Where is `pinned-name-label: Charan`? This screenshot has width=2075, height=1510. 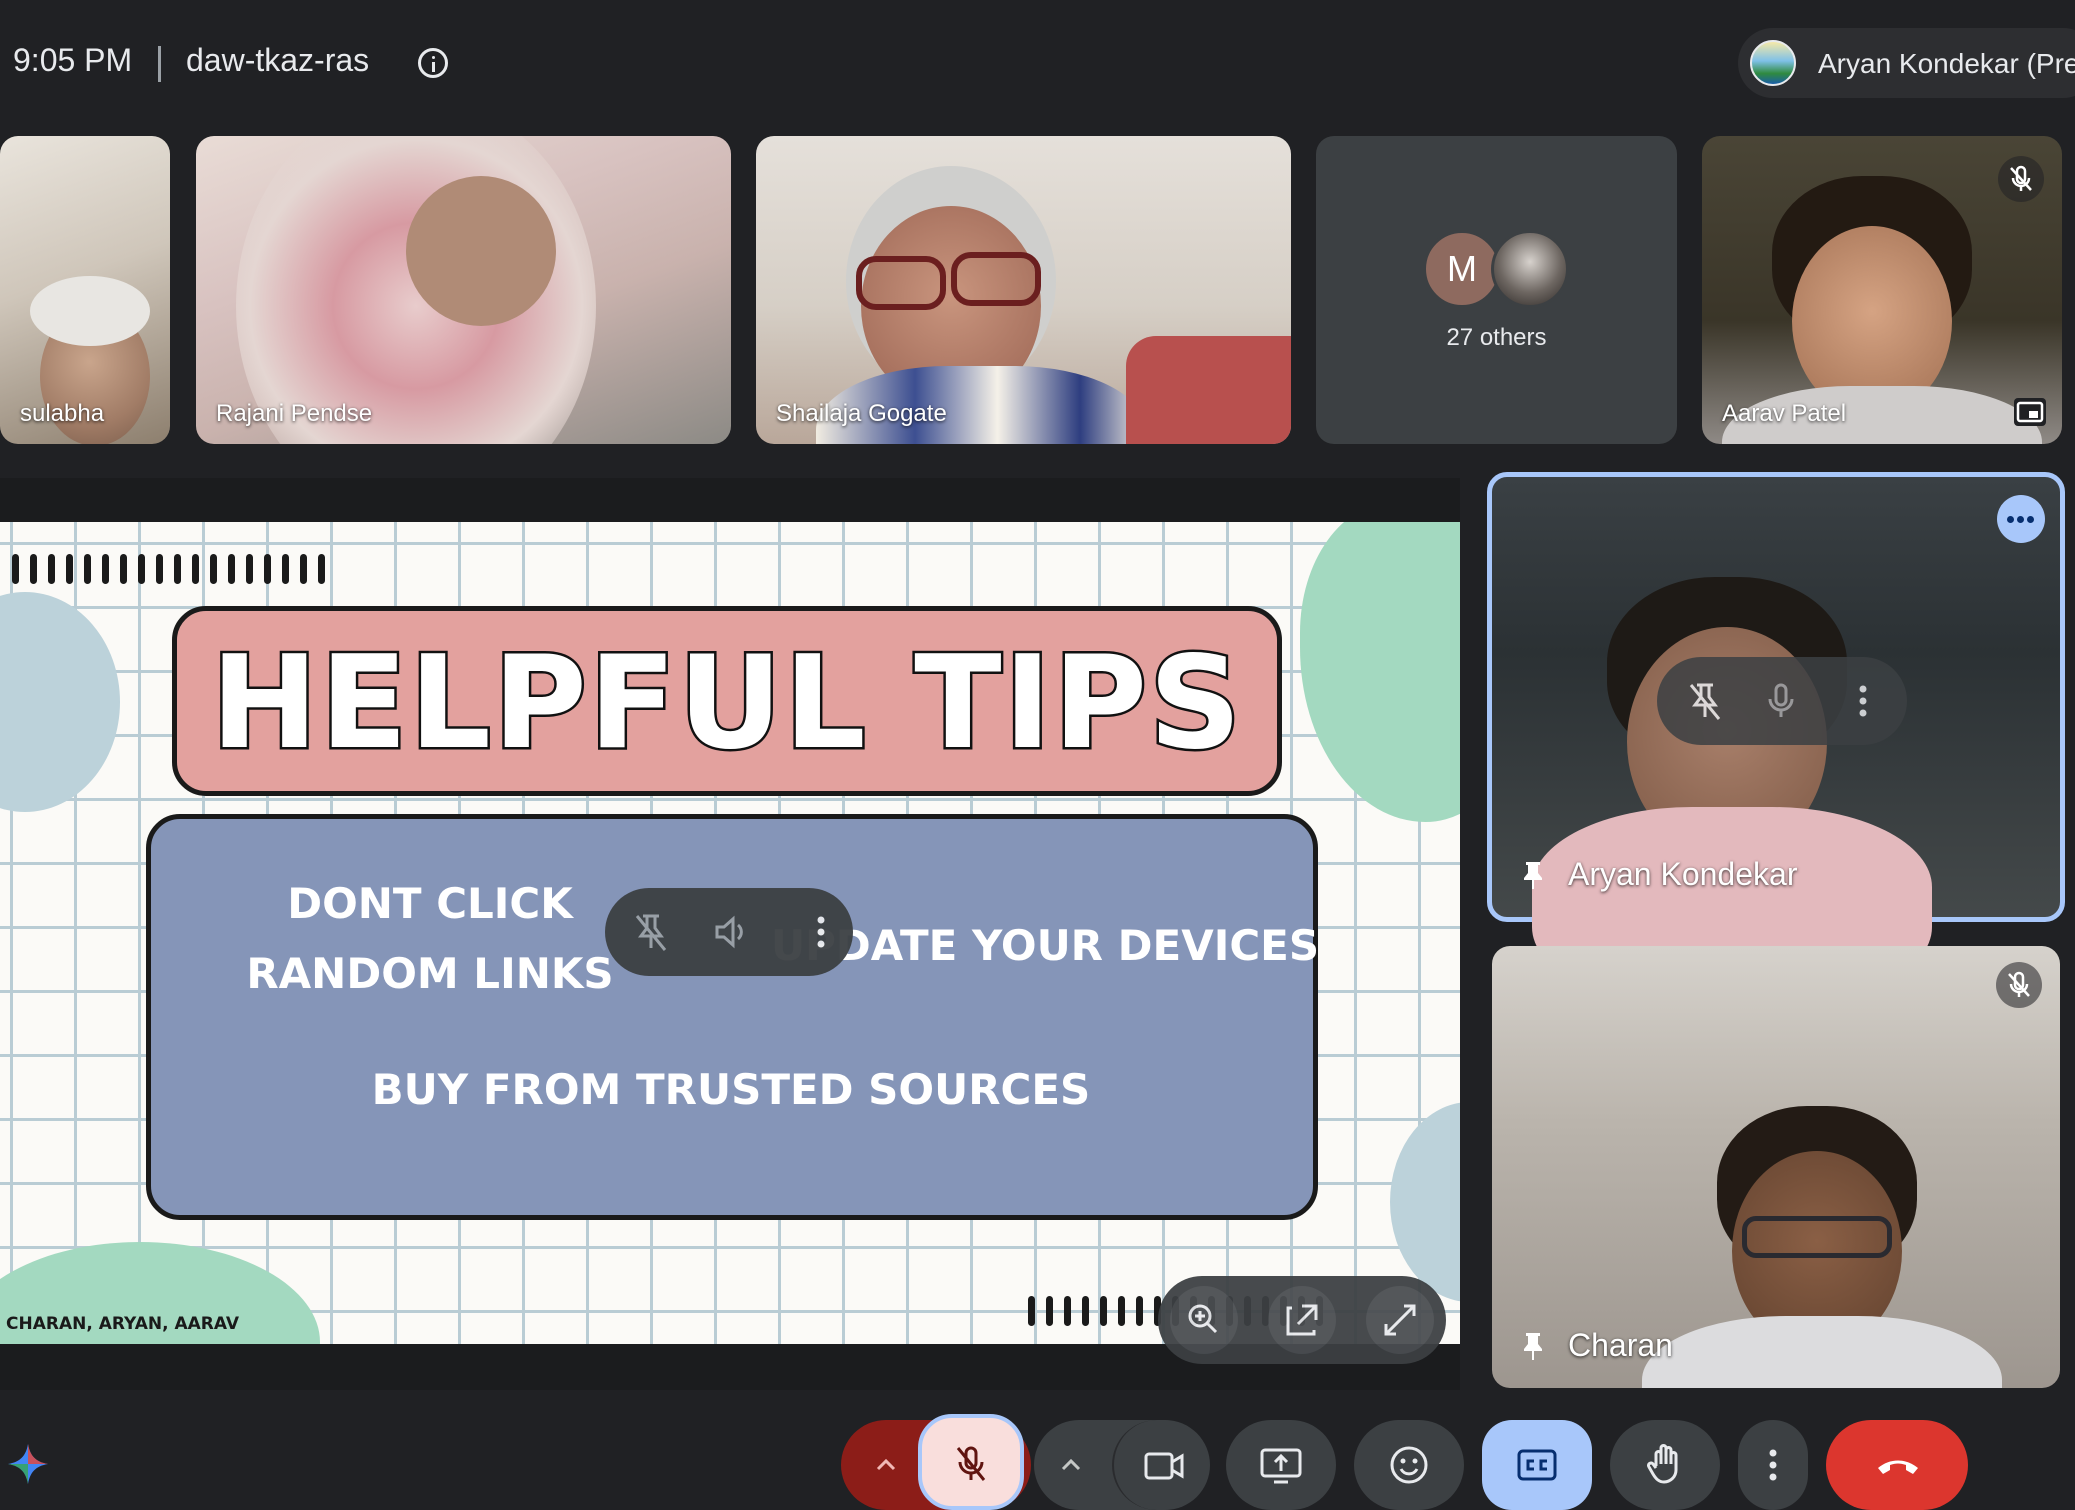 pinned-name-label: Charan is located at coordinates (1597, 1345).